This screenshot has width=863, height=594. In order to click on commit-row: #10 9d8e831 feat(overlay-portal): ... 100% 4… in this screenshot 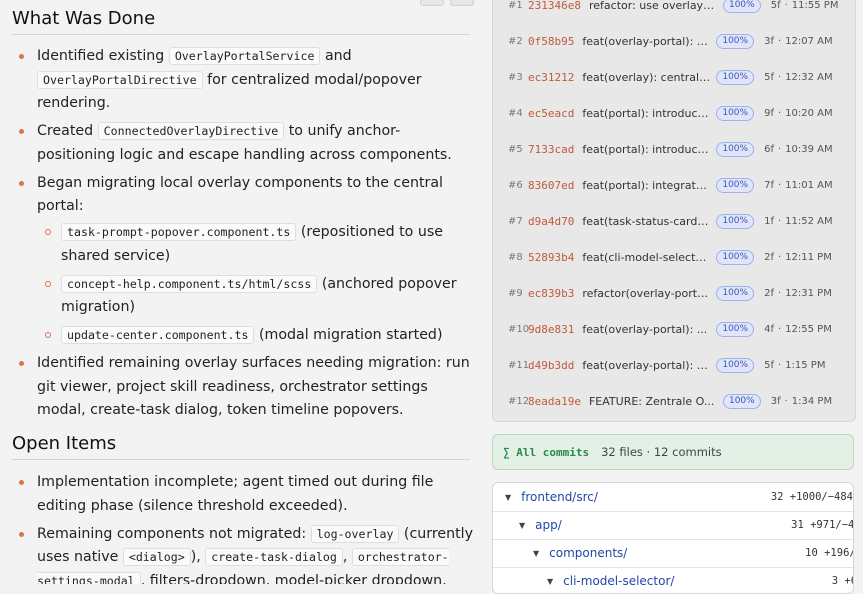, I will do `click(674, 329)`.